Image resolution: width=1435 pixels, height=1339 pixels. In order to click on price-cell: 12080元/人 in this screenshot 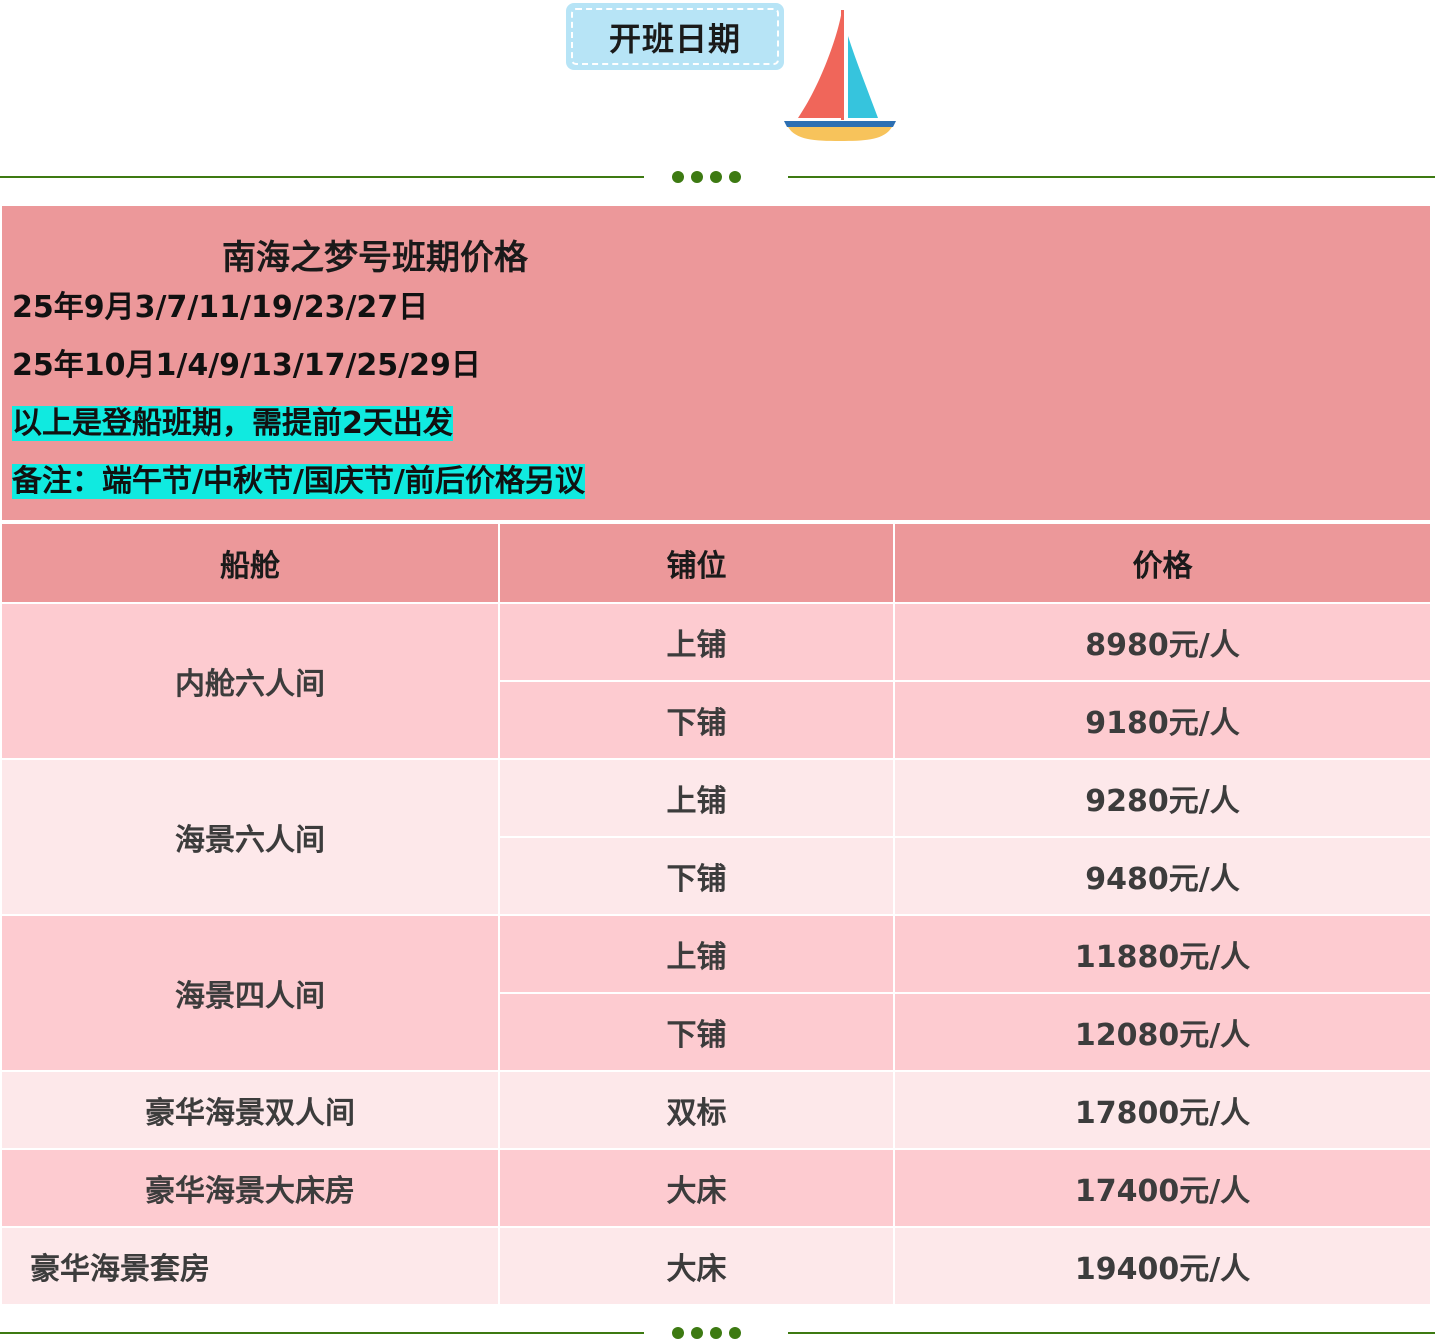, I will do `click(1162, 1032)`.